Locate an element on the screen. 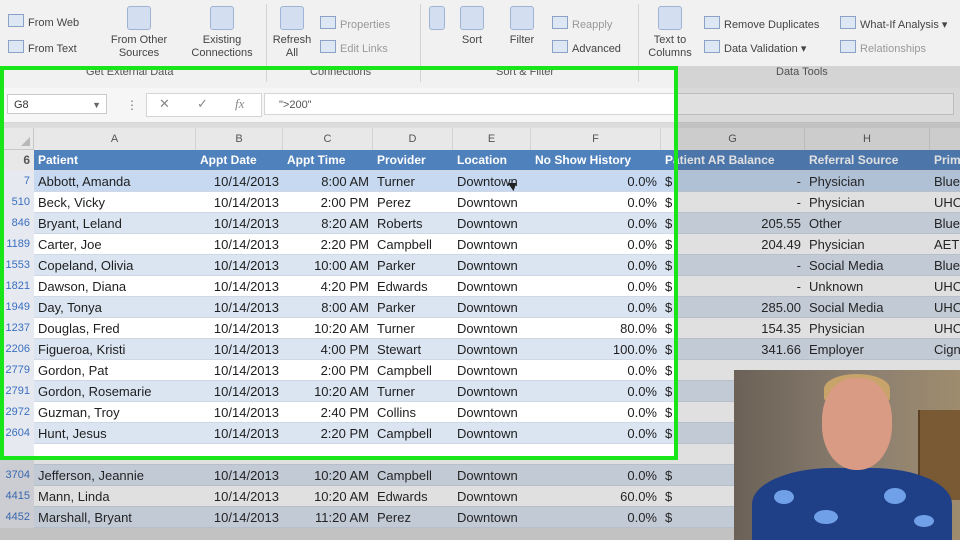 This screenshot has height=540, width=960. refresh-all-button: Refresh All is located at coordinates (292, 33).